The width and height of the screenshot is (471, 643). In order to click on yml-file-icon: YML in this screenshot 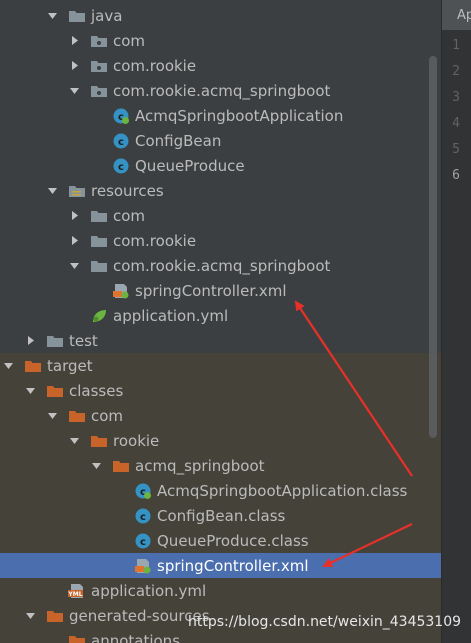, I will do `click(76, 591)`.